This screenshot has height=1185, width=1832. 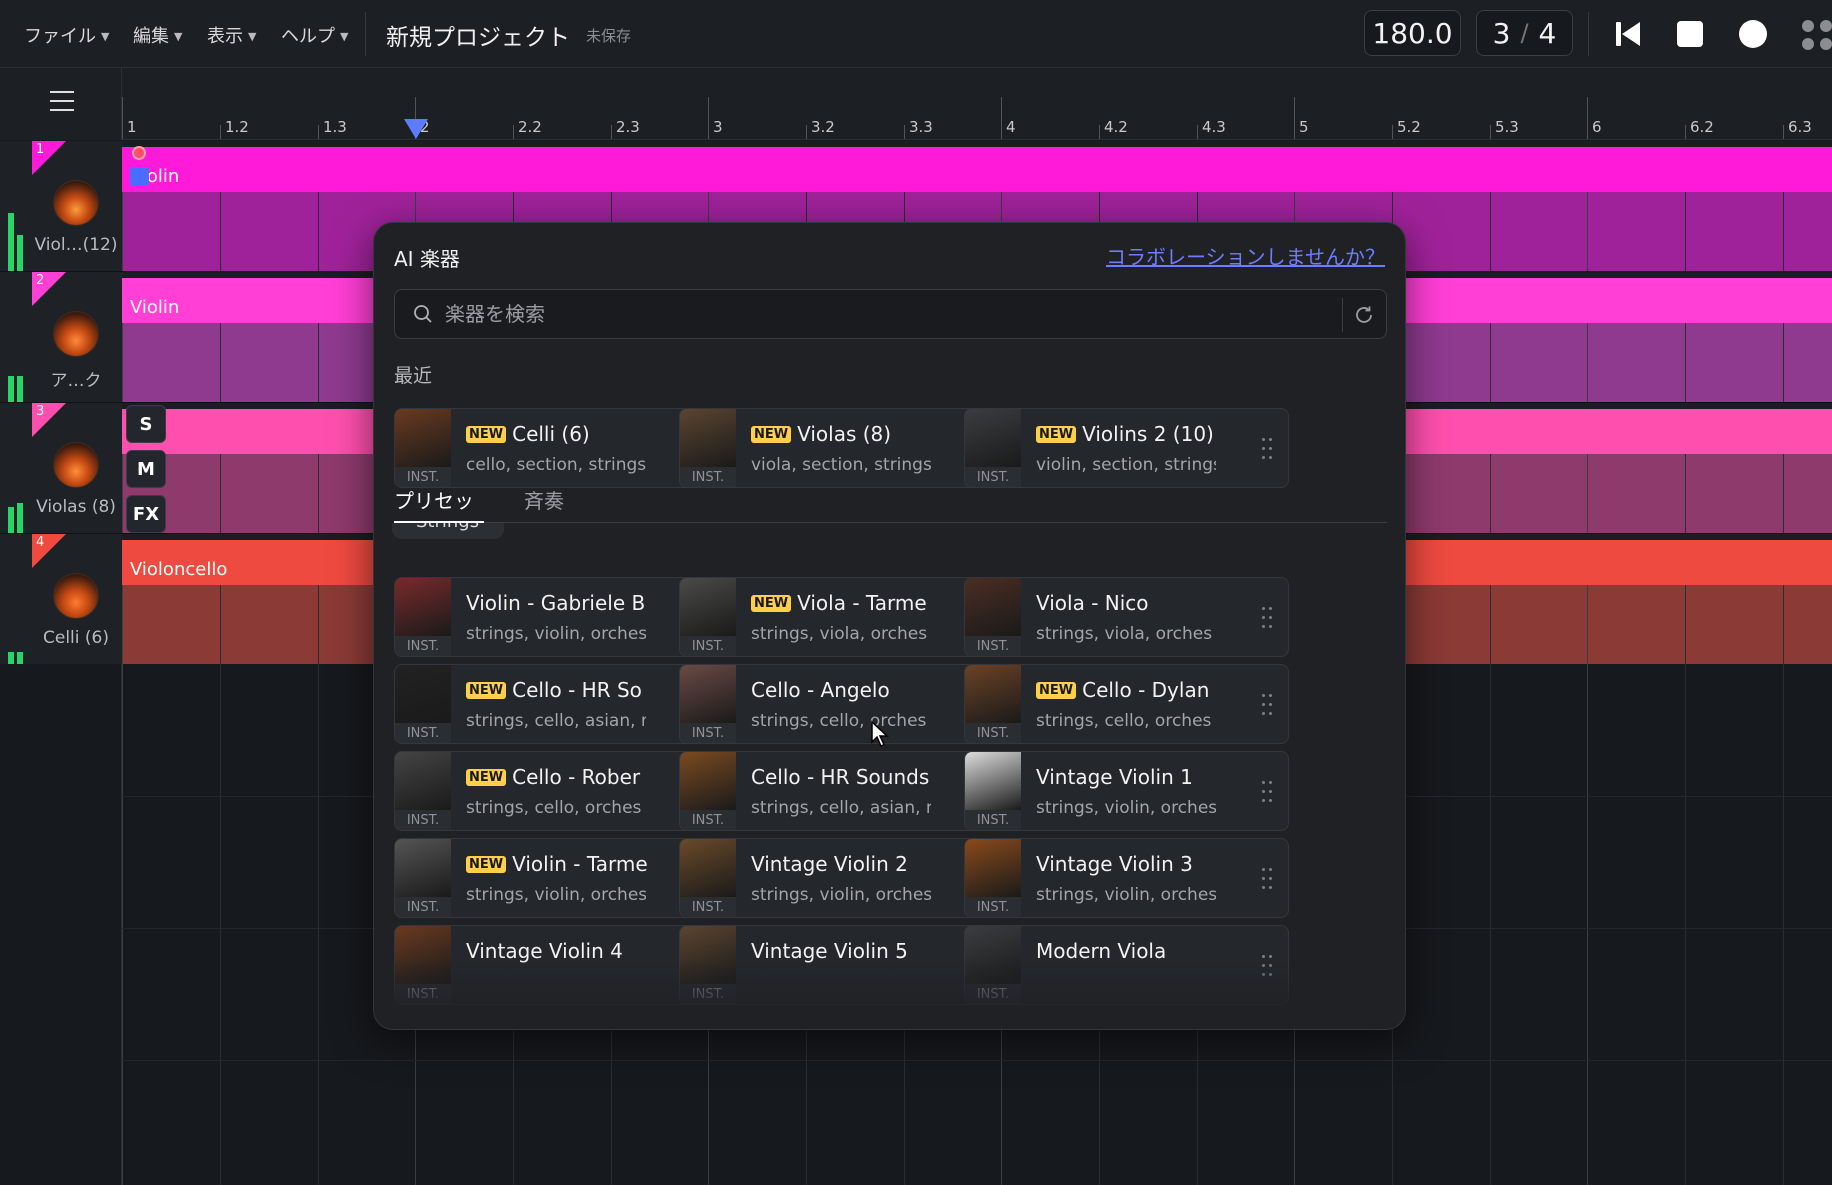 I want to click on instrument-name-row: Vintage Violin 1, so click(x=1143, y=777).